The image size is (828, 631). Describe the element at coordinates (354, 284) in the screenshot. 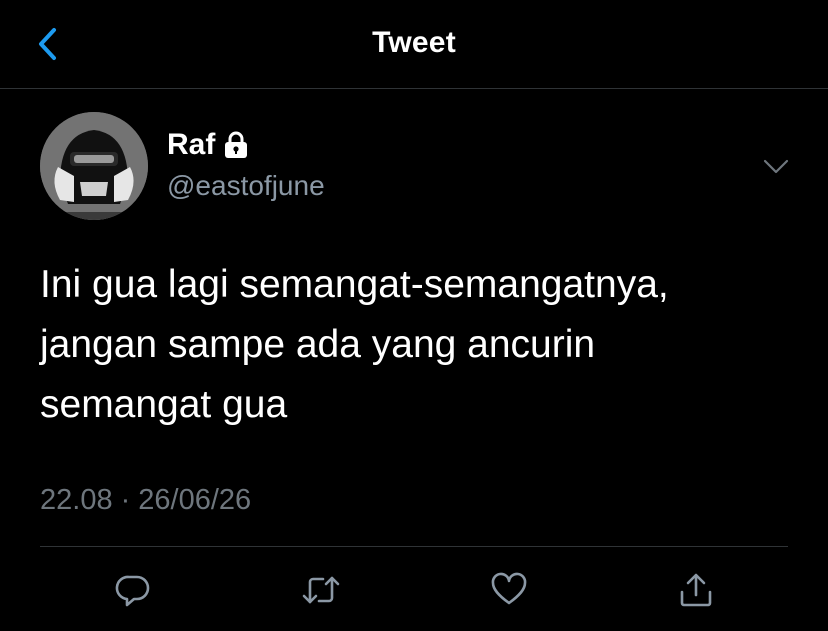

I see `tweet-text-line: Ini gua lagi semangat-semangatnya,` at that location.